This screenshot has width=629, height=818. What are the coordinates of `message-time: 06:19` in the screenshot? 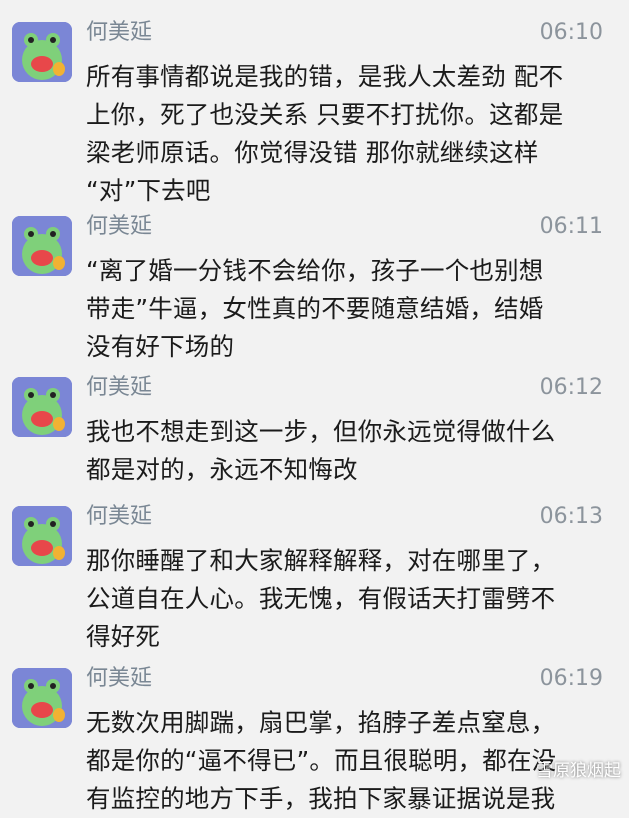 It's located at (571, 678).